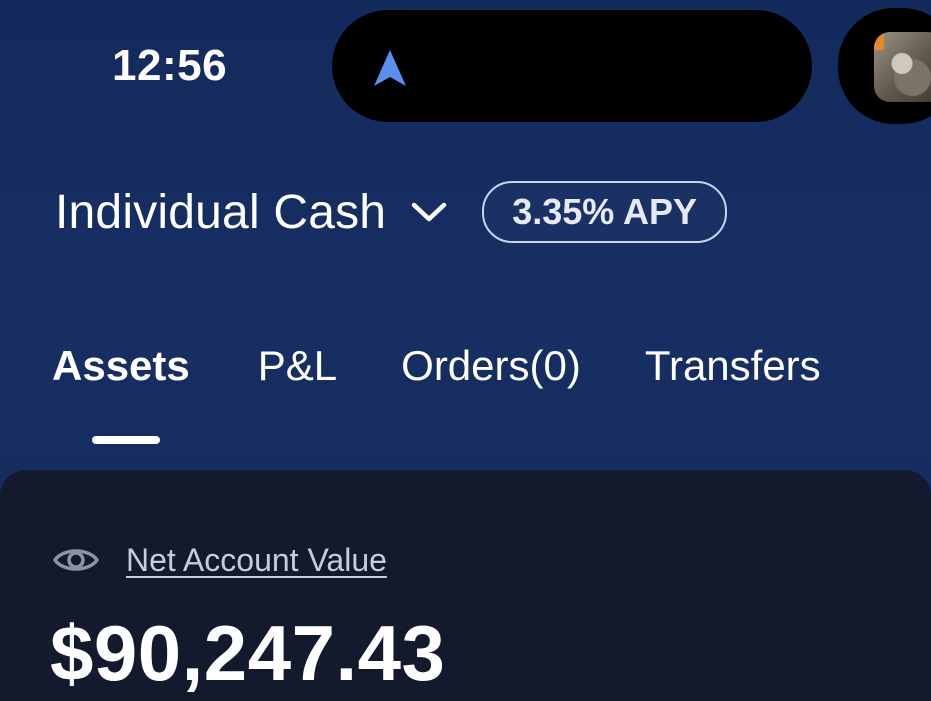 This screenshot has width=931, height=701. Describe the element at coordinates (491, 366) in the screenshot. I see `tab-orders: Orders(0)` at that location.